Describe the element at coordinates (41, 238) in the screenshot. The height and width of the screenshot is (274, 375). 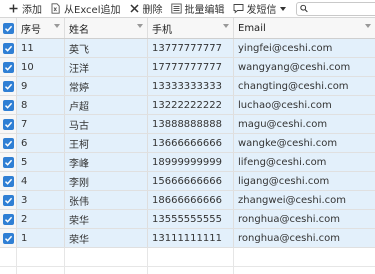
I see `cell-index: 1` at that location.